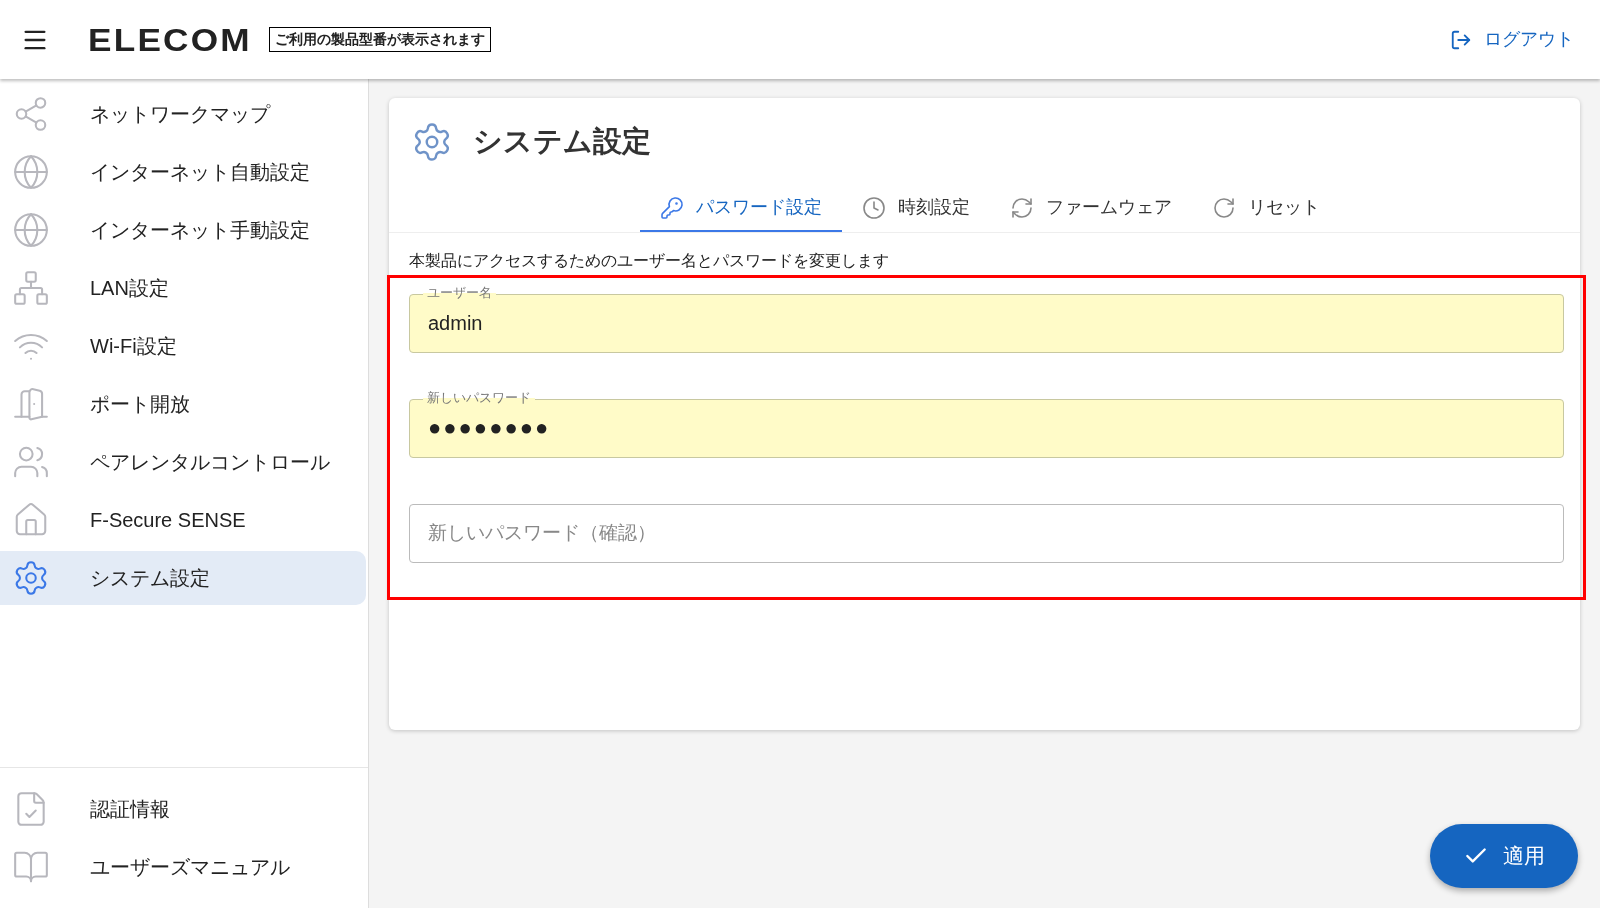  Describe the element at coordinates (562, 141) in the screenshot. I see `page-title: システム設定` at that location.